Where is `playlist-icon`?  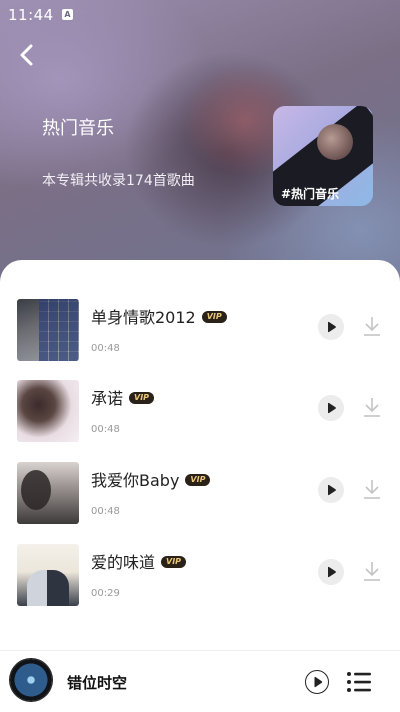
playlist-icon is located at coordinates (359, 682).